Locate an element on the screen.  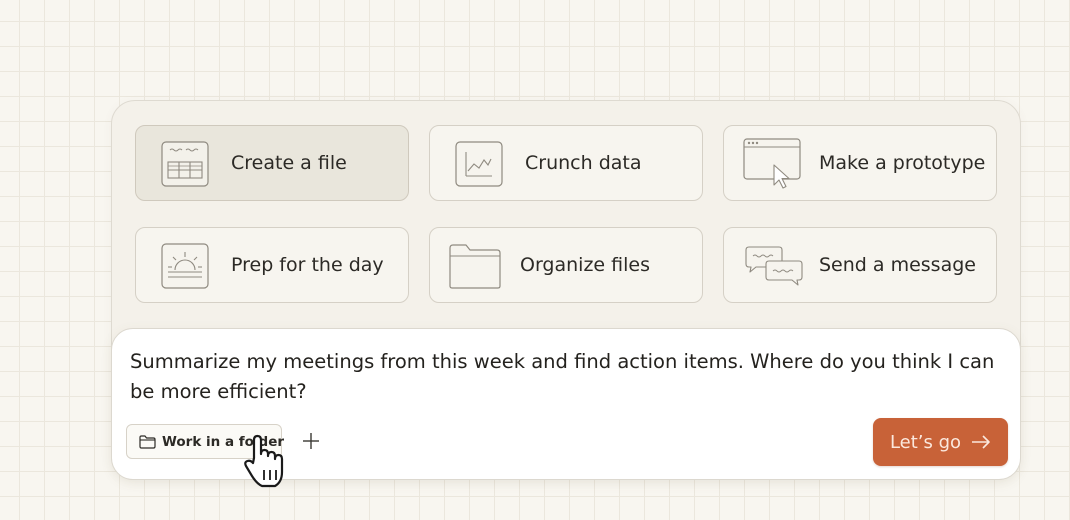
tile-send-a-message: Send a message is located at coordinates (860, 265).